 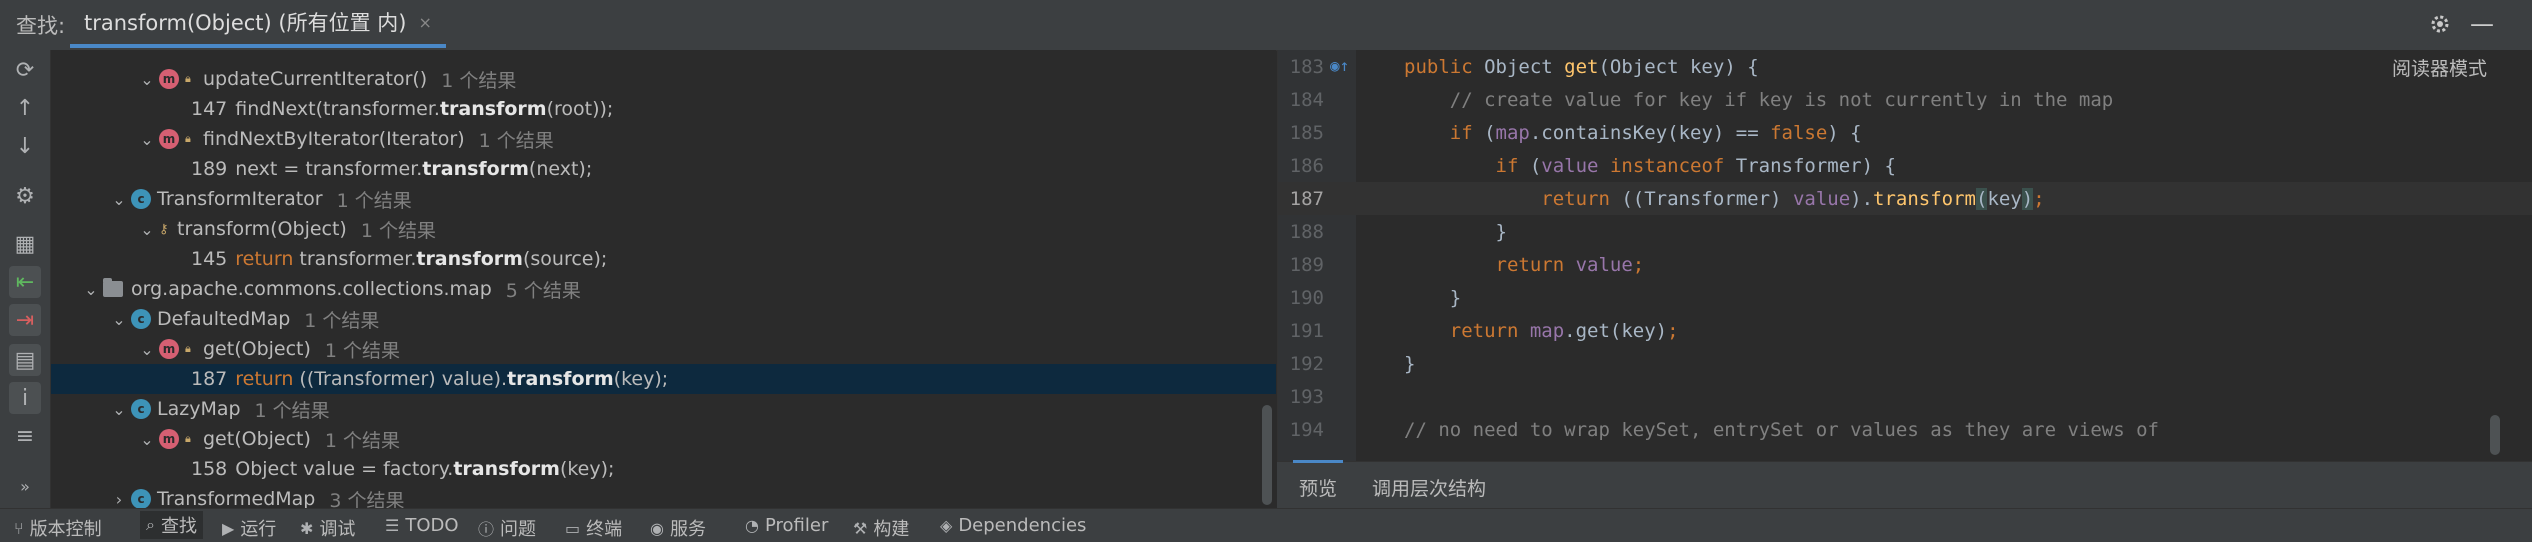 What do you see at coordinates (25, 398) in the screenshot?
I see `info-icon: i` at bounding box center [25, 398].